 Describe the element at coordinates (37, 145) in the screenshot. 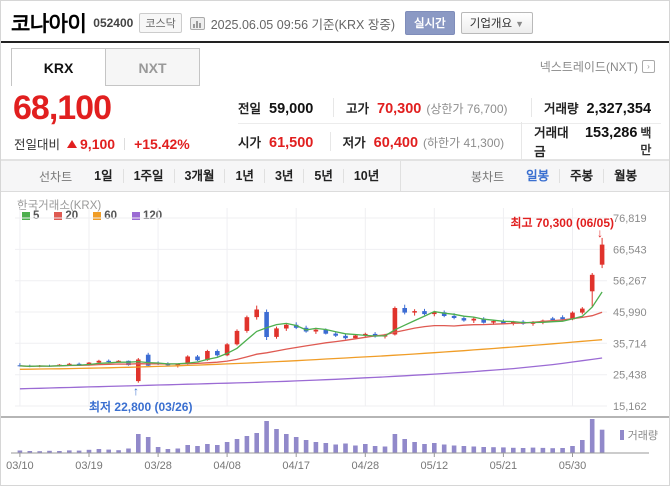

I see `change-label: 전일대비` at that location.